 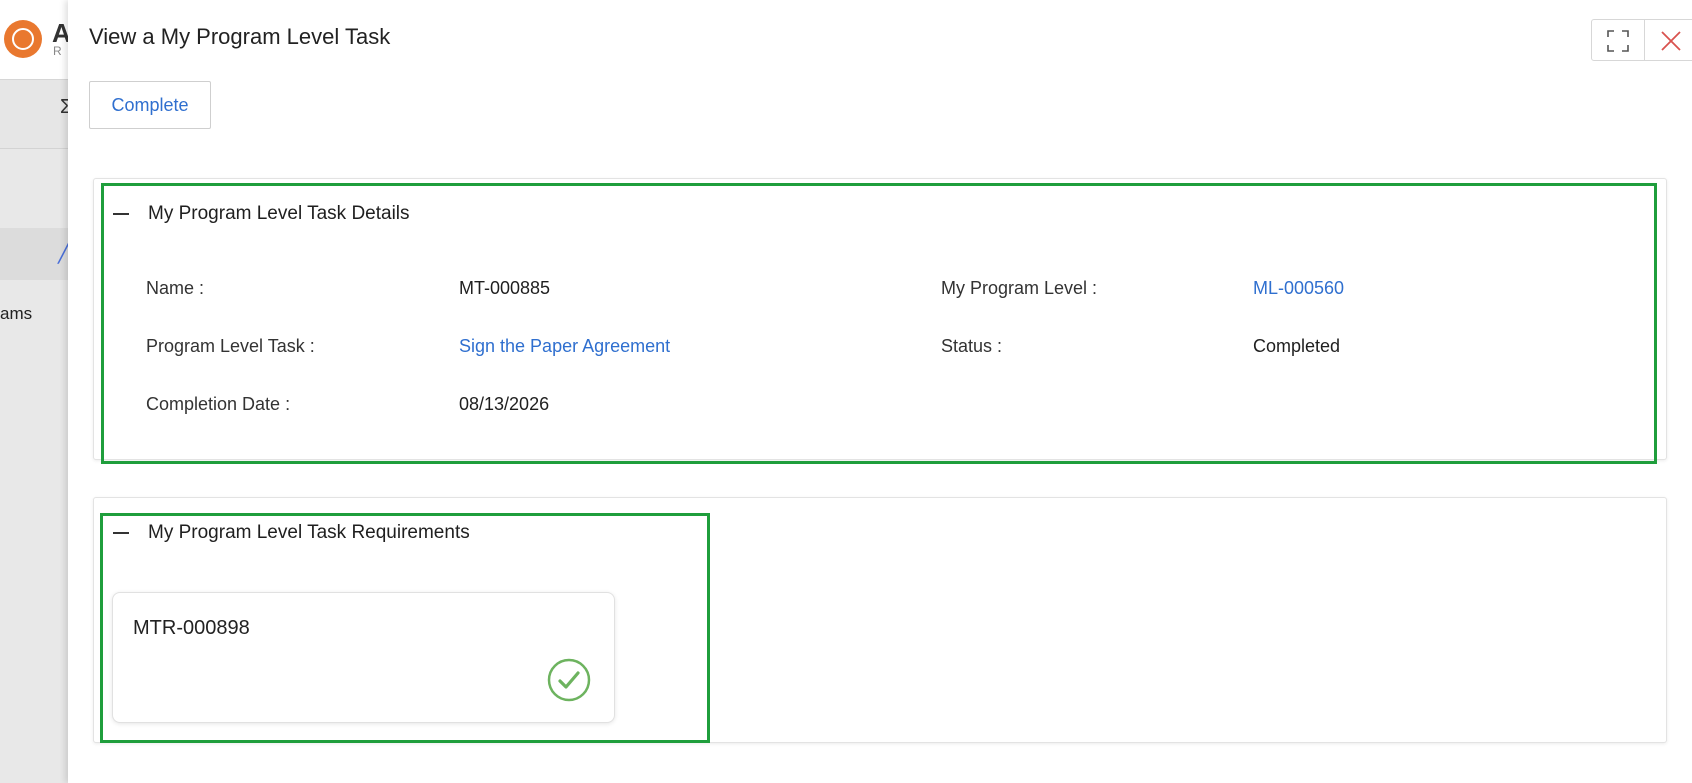 What do you see at coordinates (505, 288) in the screenshot?
I see `name-value: MT-000885` at bounding box center [505, 288].